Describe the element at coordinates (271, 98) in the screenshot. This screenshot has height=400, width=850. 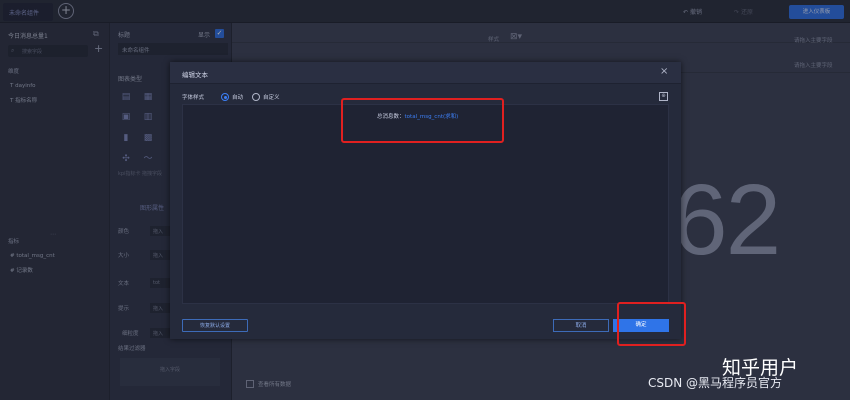
I see `radio-custom-label: 自定义` at that location.